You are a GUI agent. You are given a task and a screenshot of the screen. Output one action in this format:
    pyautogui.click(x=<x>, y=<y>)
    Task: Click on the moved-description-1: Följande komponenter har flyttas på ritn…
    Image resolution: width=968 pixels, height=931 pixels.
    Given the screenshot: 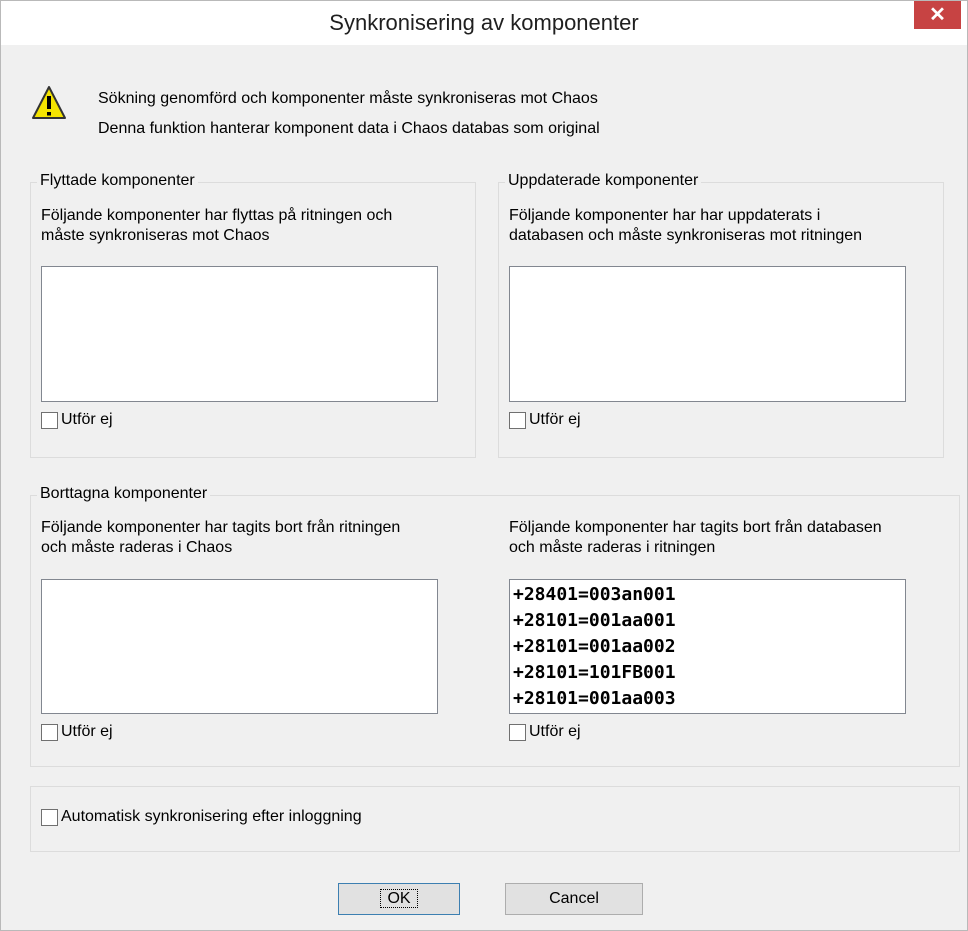 What is the action you would take?
    pyautogui.click(x=217, y=215)
    